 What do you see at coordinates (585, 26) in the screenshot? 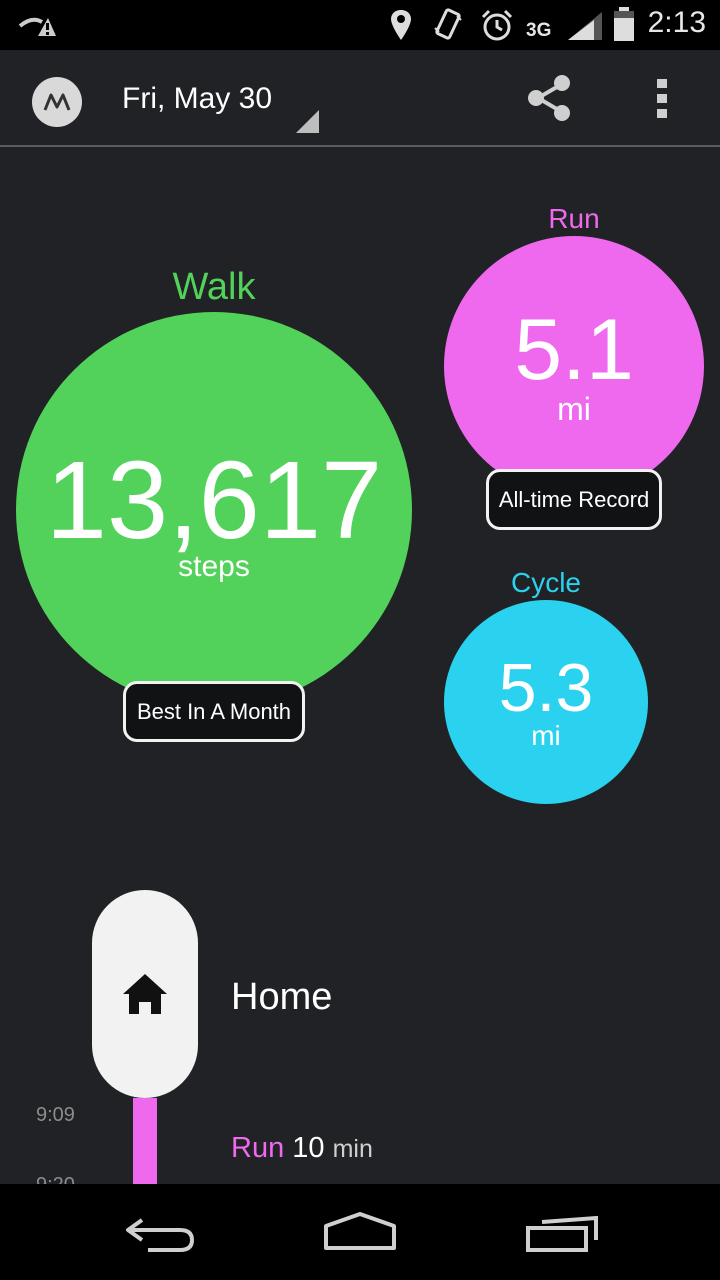
I see `cell-signal-icon` at bounding box center [585, 26].